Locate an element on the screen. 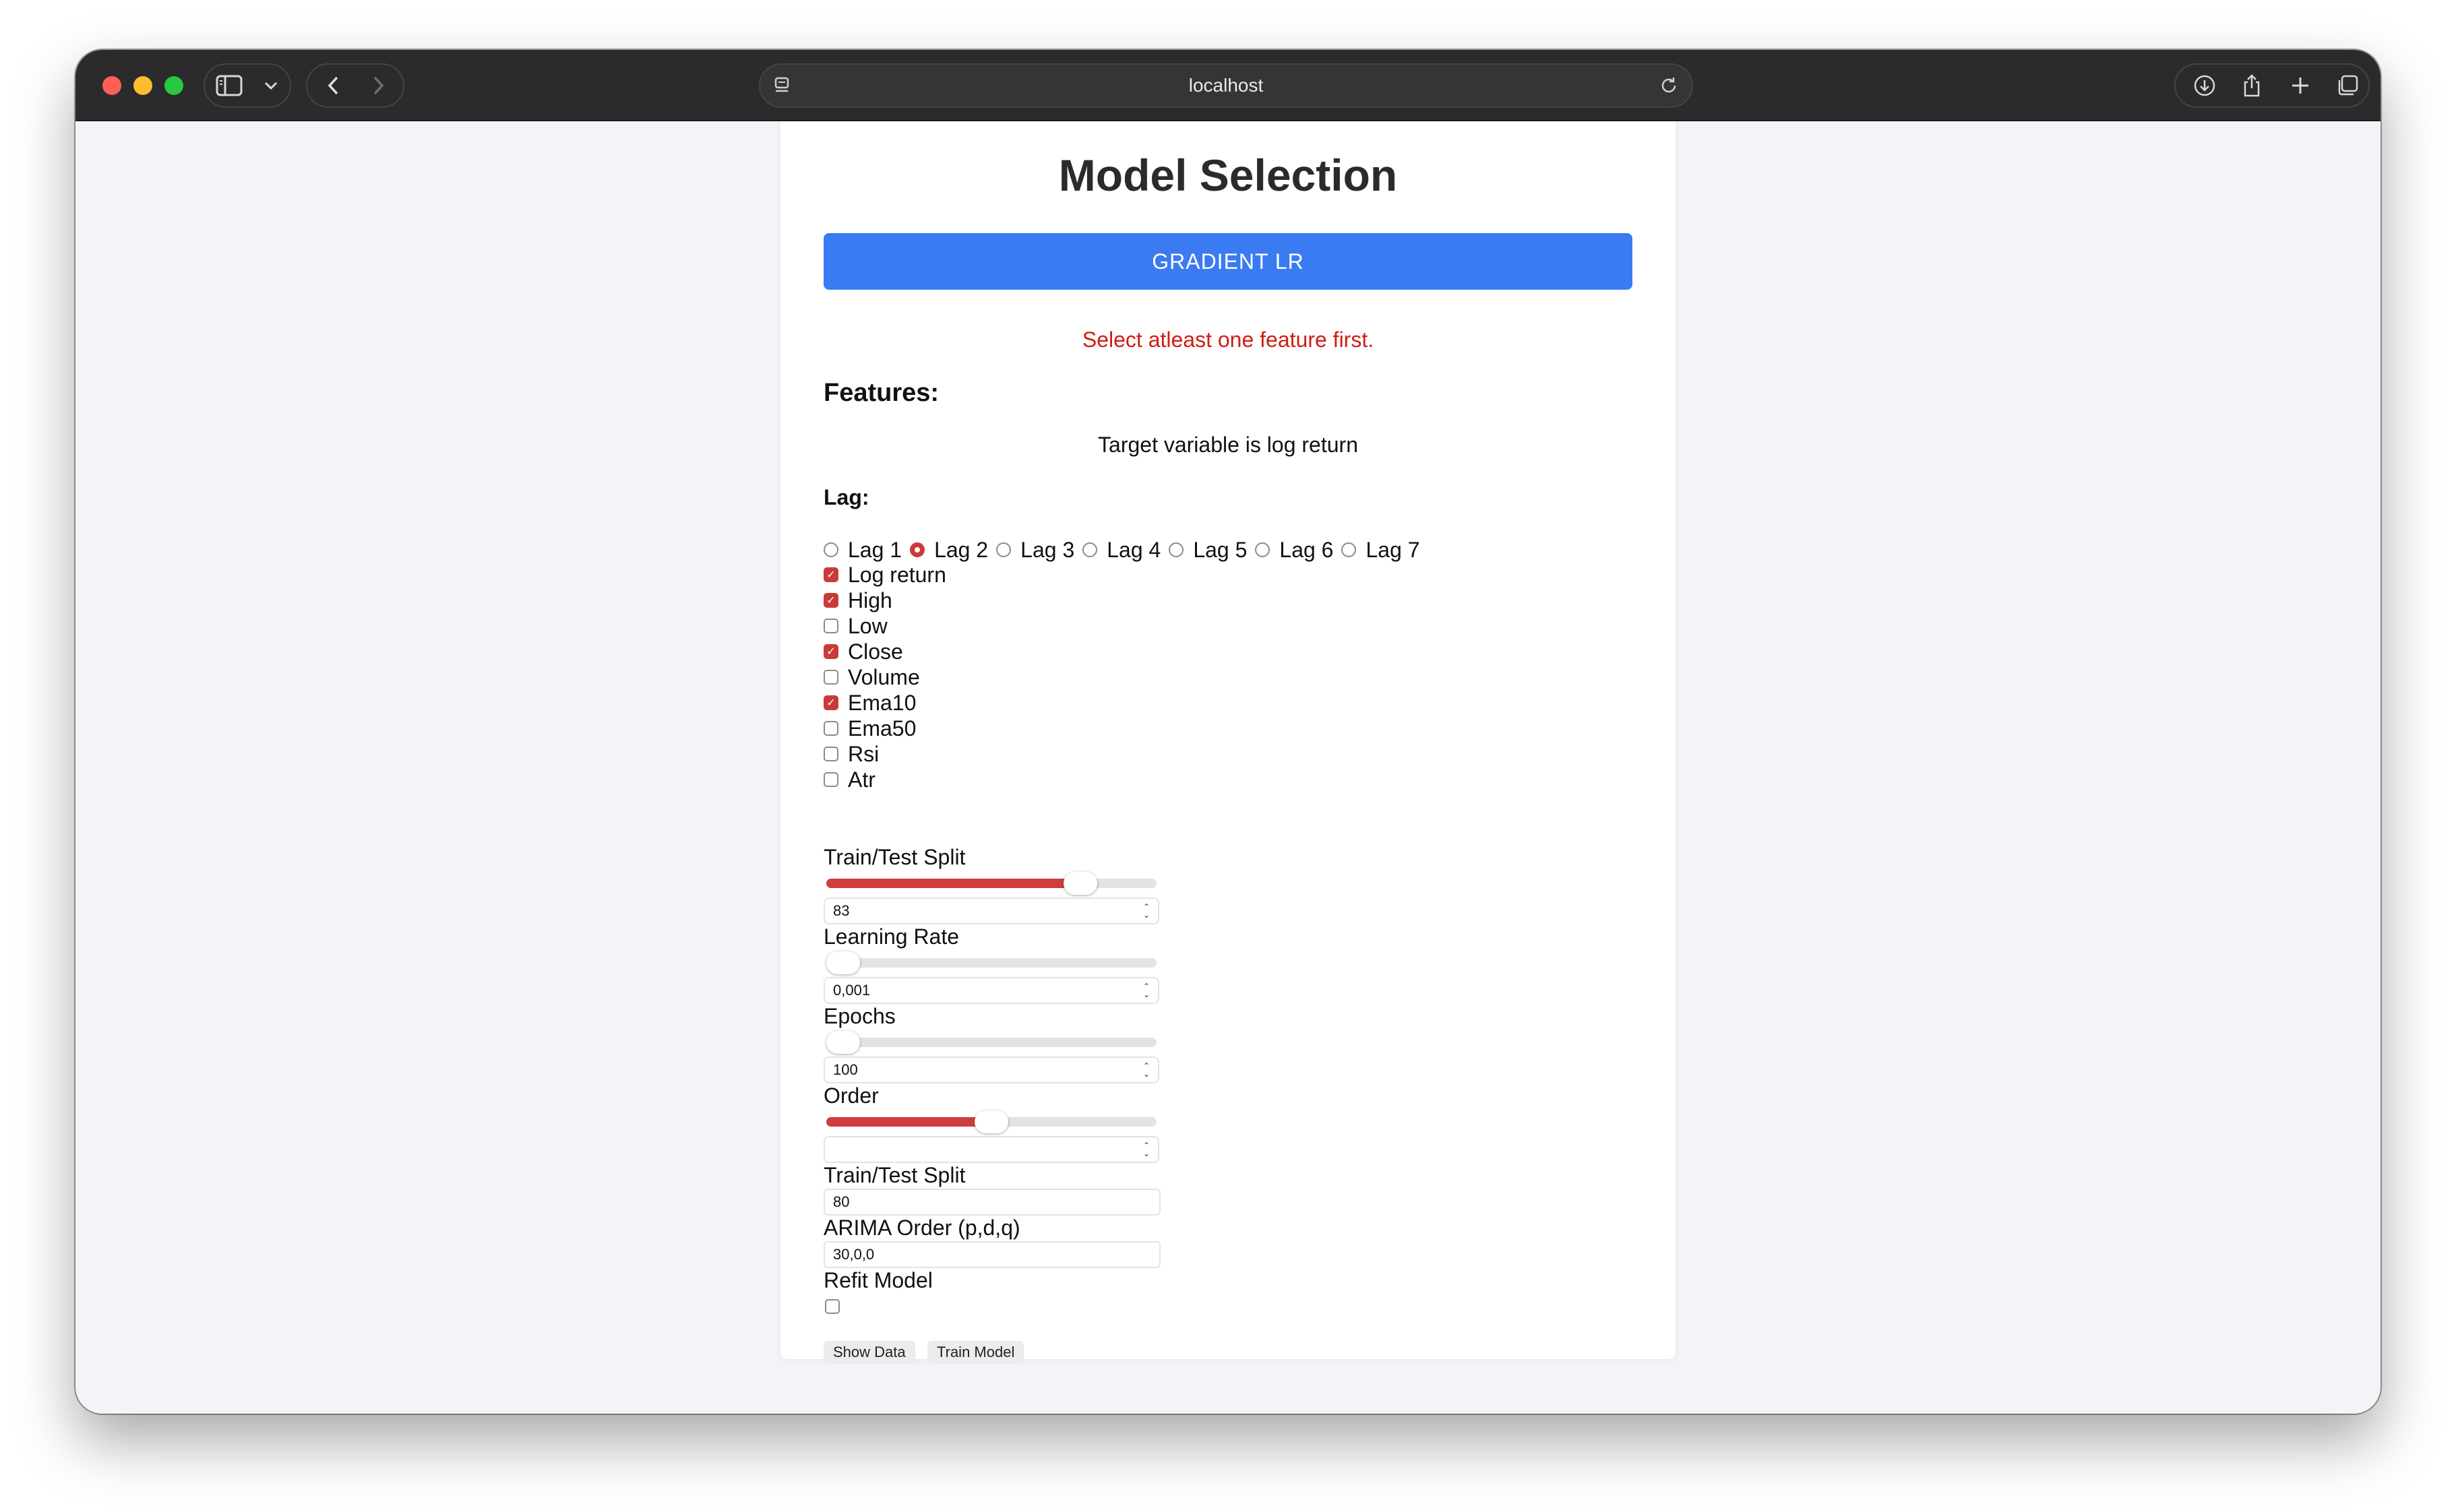 This screenshot has height=1512, width=2456. order-slider is located at coordinates (991, 1121).